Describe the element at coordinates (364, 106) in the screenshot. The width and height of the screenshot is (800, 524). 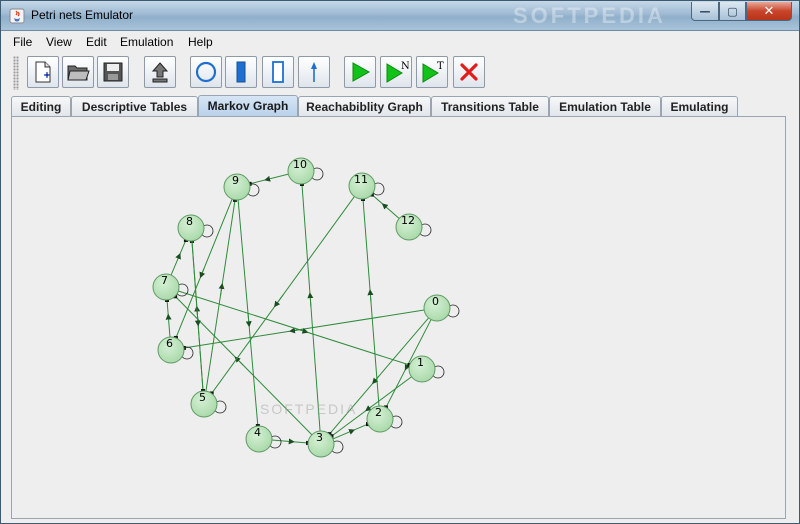
I see `tab-reachability-graph: Reachabiblity Graph` at that location.